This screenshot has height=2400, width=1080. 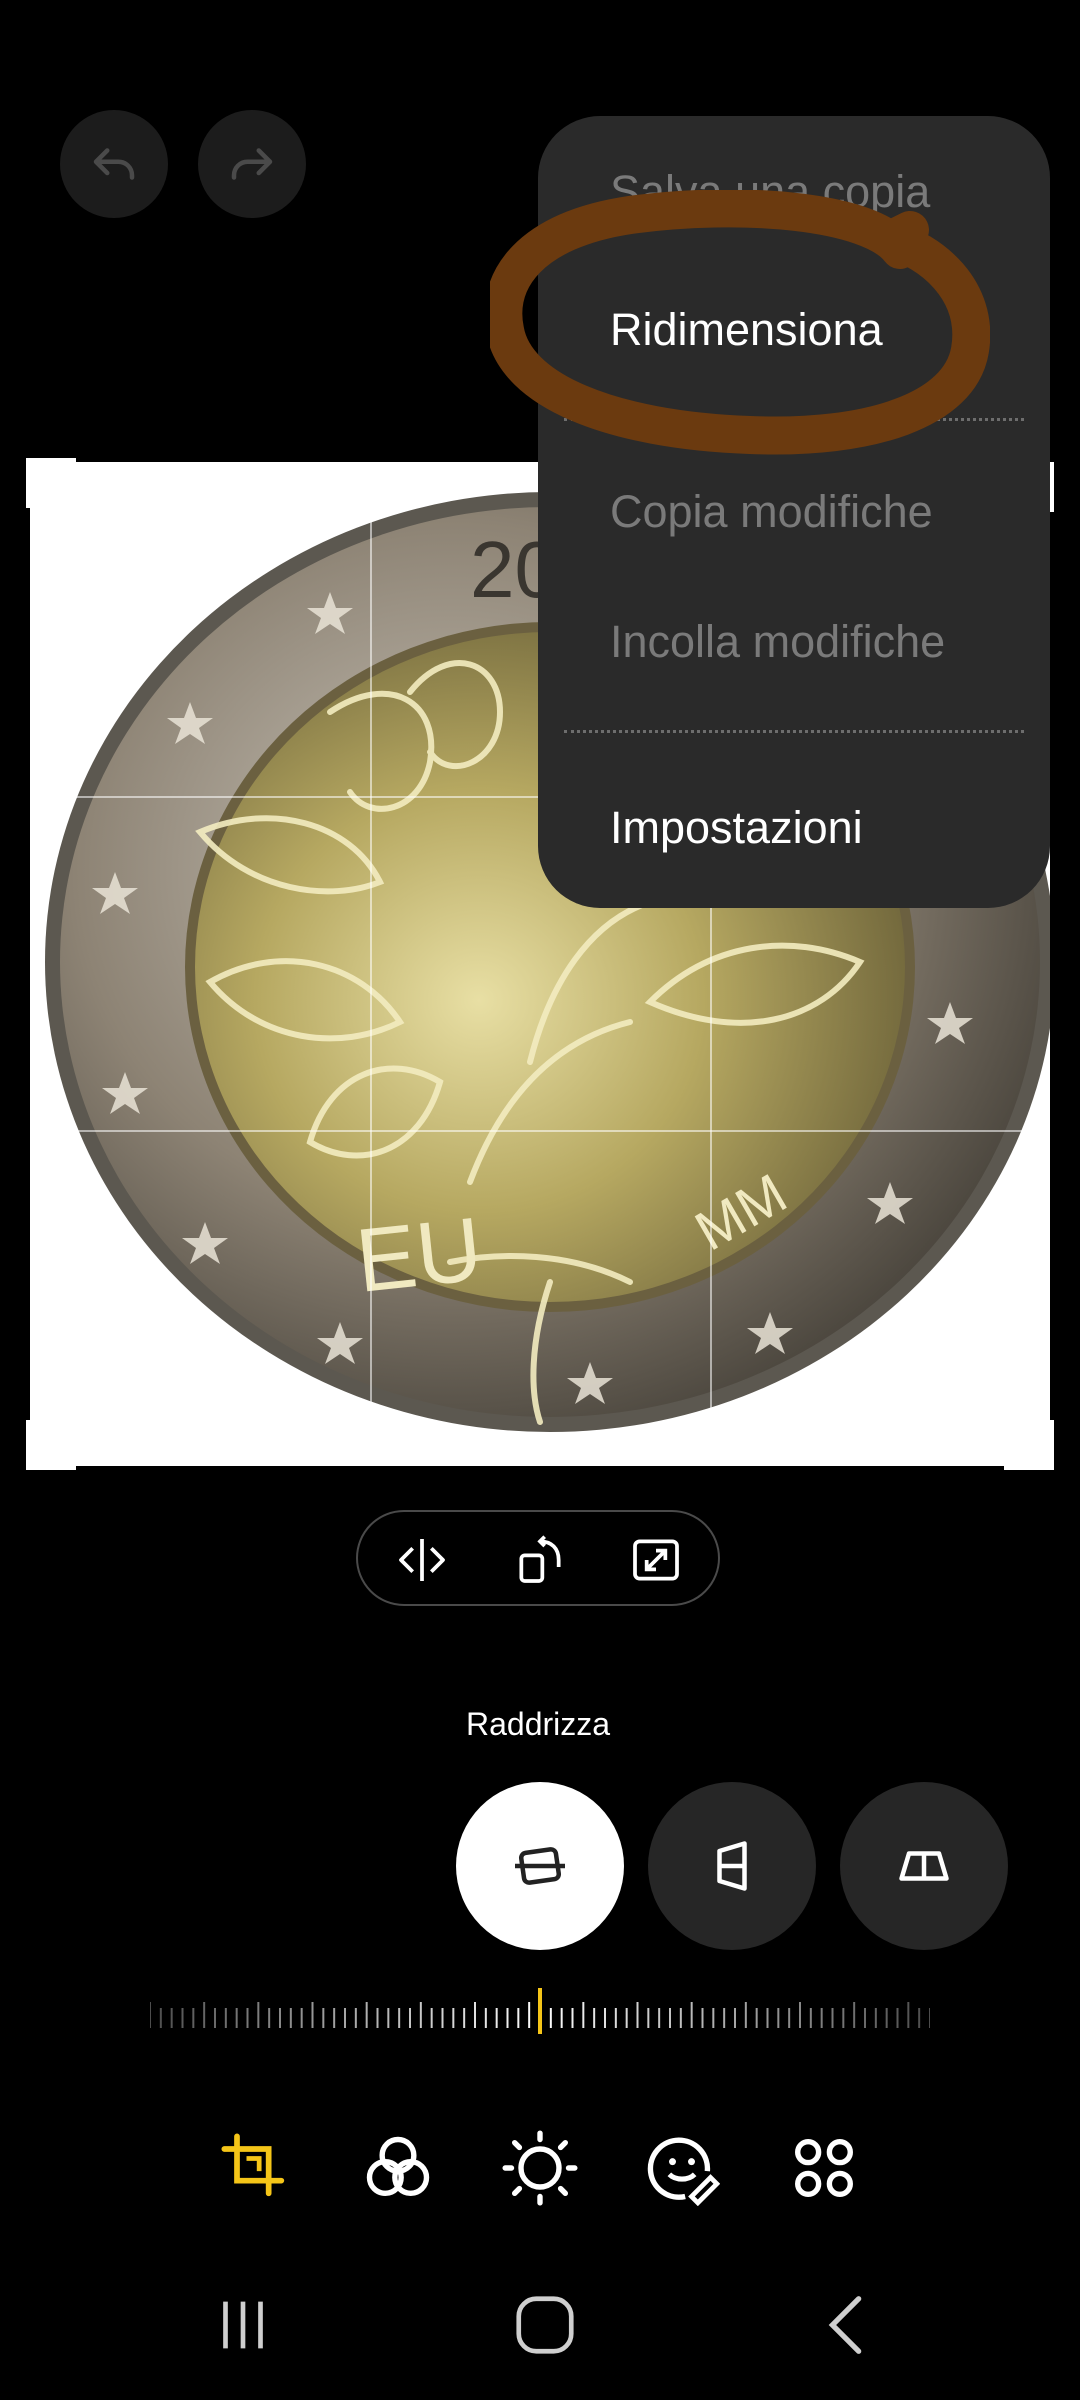 I want to click on flip-horizontal-icon, so click(x=422, y=1560).